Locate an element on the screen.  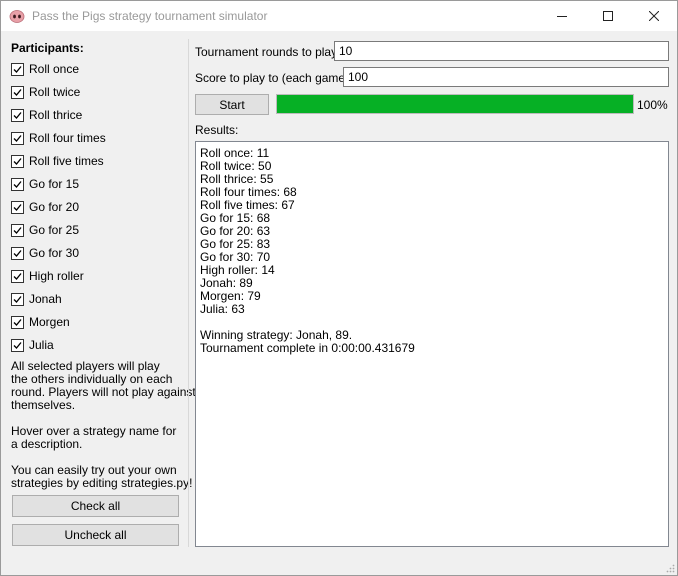
participant-checkbox-roll-thrice: Roll thrice is located at coordinates (46, 115).